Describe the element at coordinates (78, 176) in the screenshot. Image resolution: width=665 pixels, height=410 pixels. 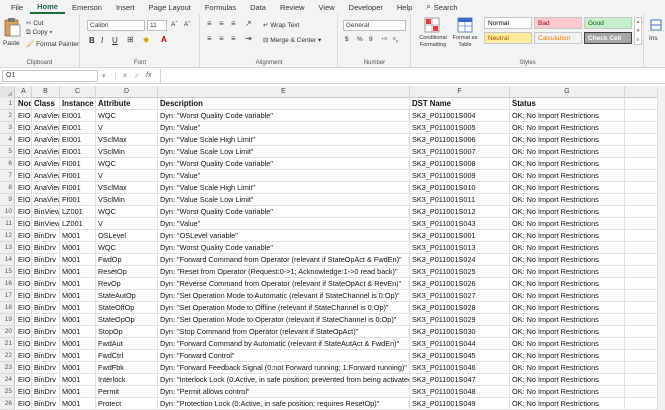
I see `table-cell: FI001` at that location.